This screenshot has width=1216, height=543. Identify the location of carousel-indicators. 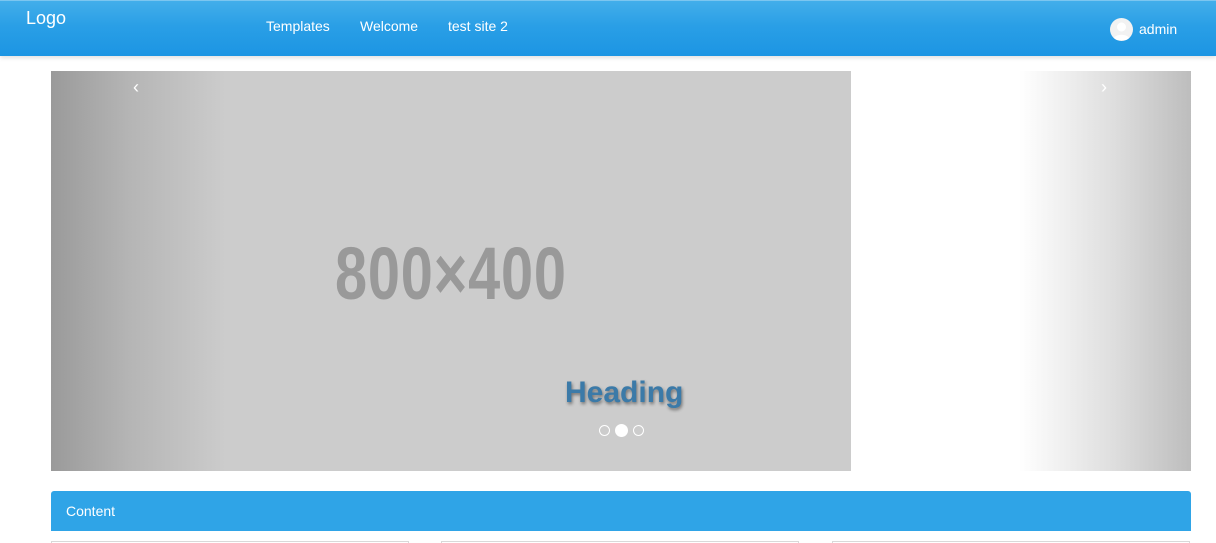
(624, 430).